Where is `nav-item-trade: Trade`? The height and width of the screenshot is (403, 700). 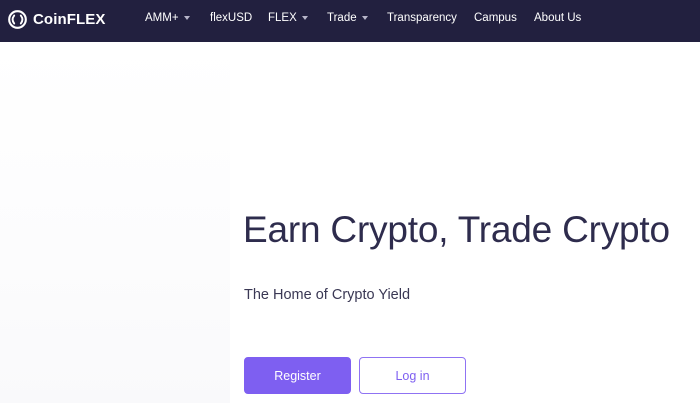 nav-item-trade: Trade is located at coordinates (347, 18).